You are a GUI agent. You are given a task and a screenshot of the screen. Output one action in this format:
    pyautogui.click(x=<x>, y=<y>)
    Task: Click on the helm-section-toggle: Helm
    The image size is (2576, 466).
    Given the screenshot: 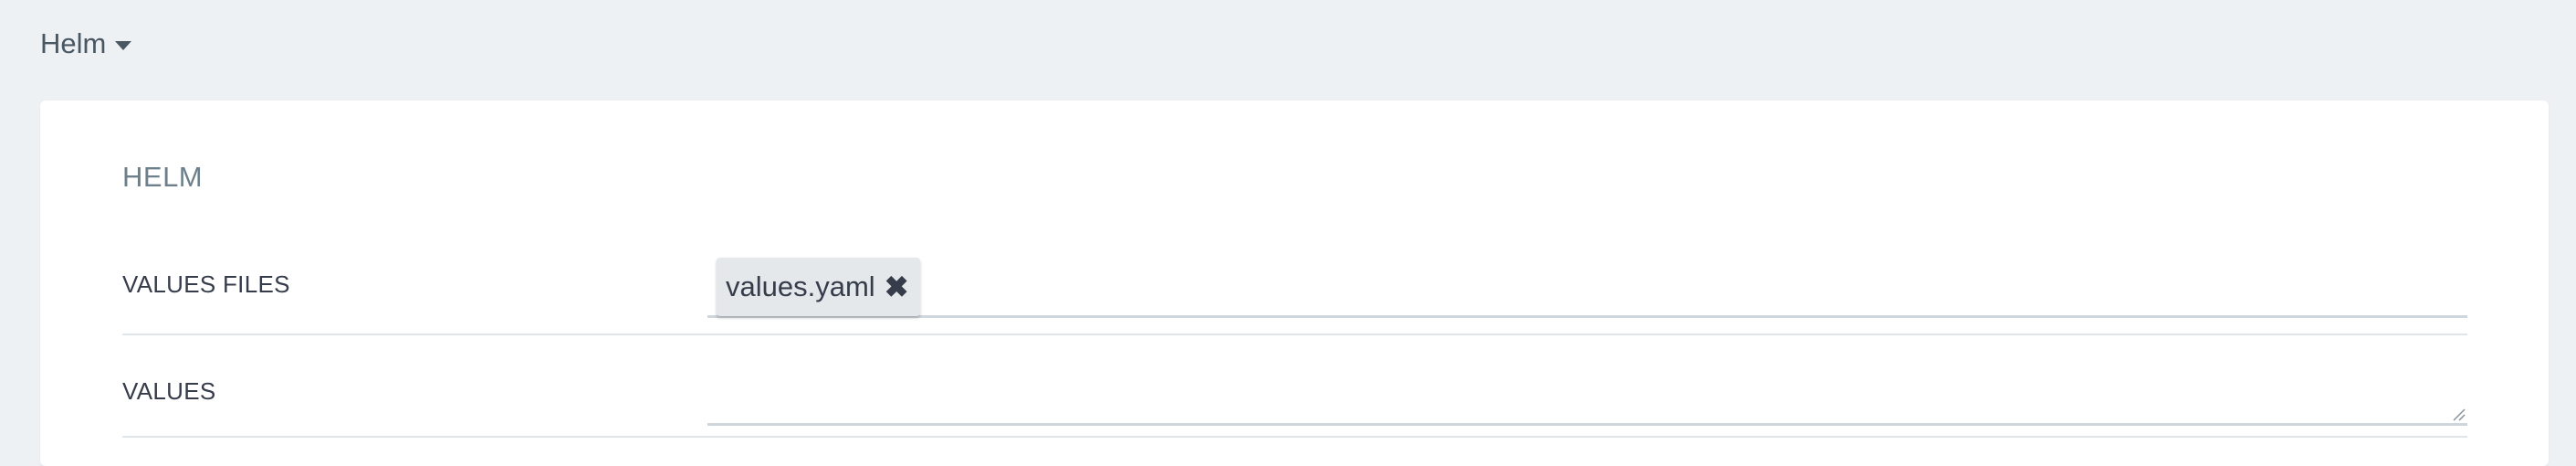 What is the action you would take?
    pyautogui.click(x=86, y=43)
    